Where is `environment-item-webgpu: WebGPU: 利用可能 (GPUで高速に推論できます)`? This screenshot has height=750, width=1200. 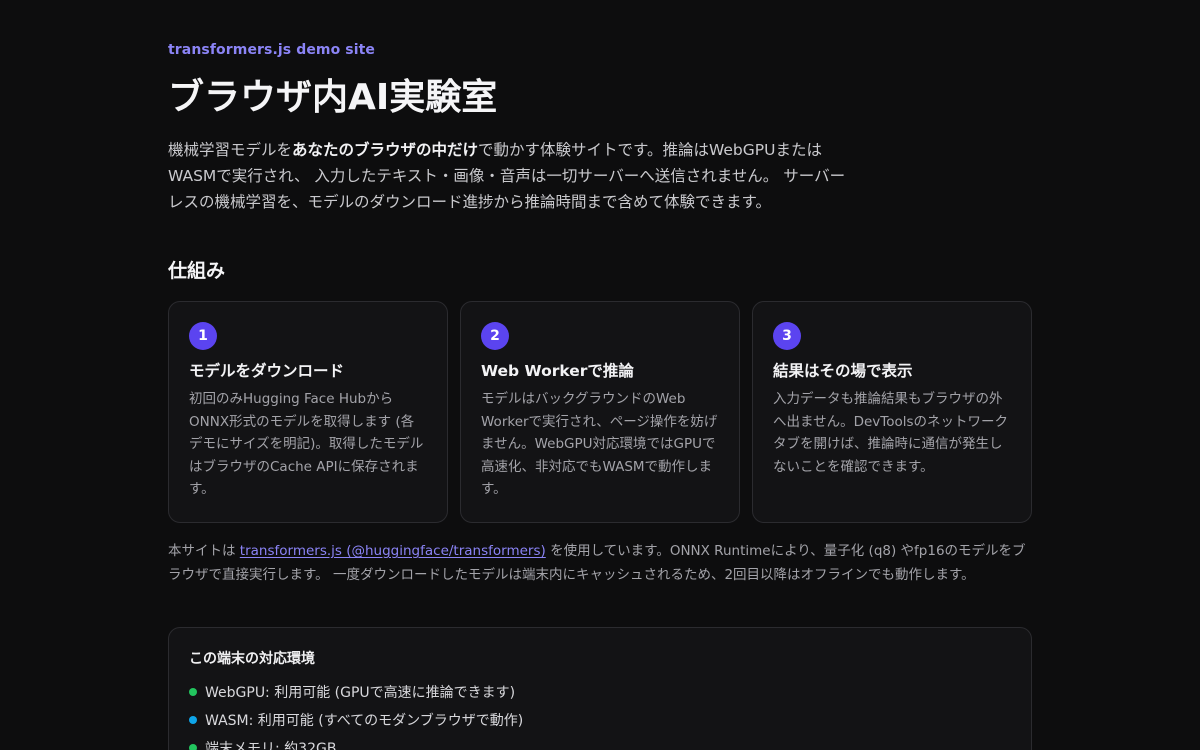 environment-item-webgpu: WebGPU: 利用可能 (GPUで高速に推論できます) is located at coordinates (600, 692).